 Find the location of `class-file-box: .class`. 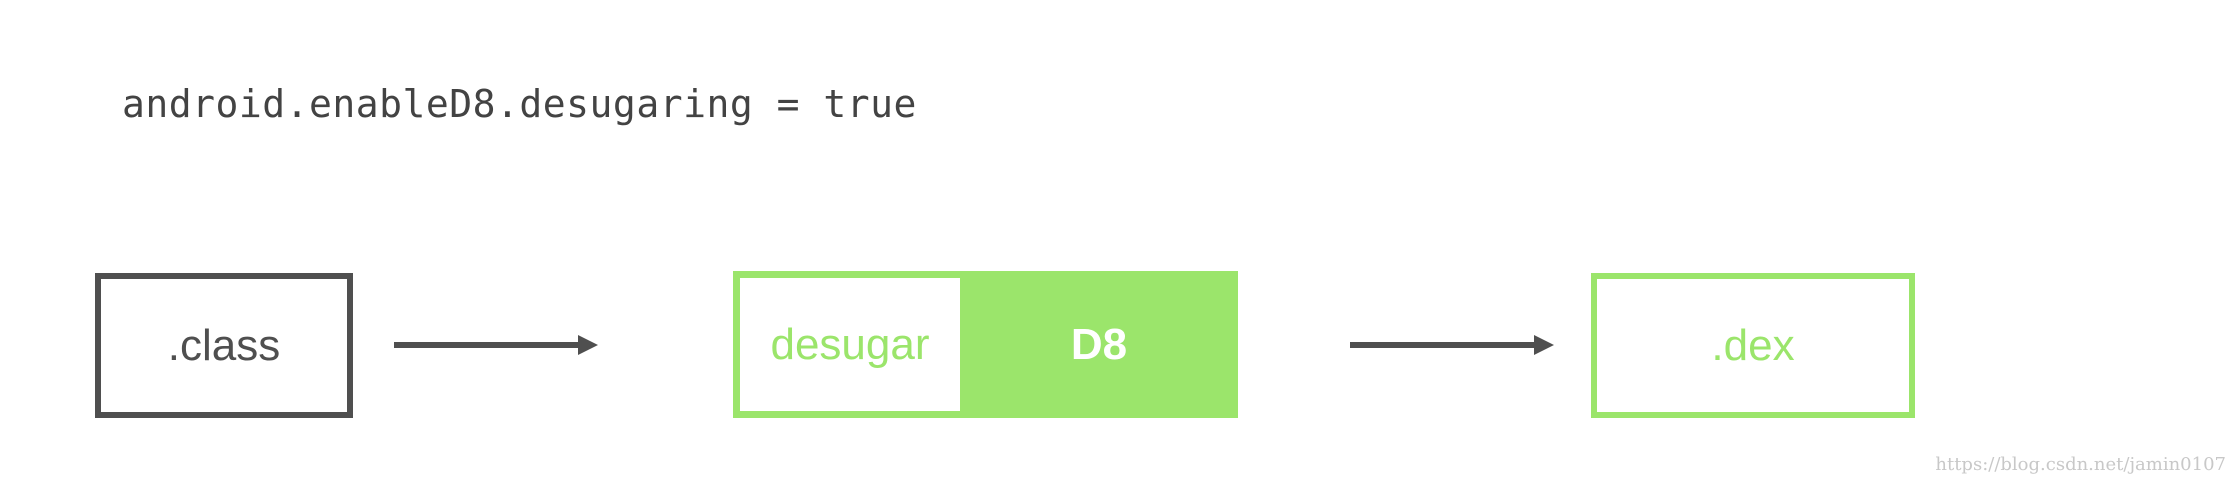

class-file-box: .class is located at coordinates (224, 345).